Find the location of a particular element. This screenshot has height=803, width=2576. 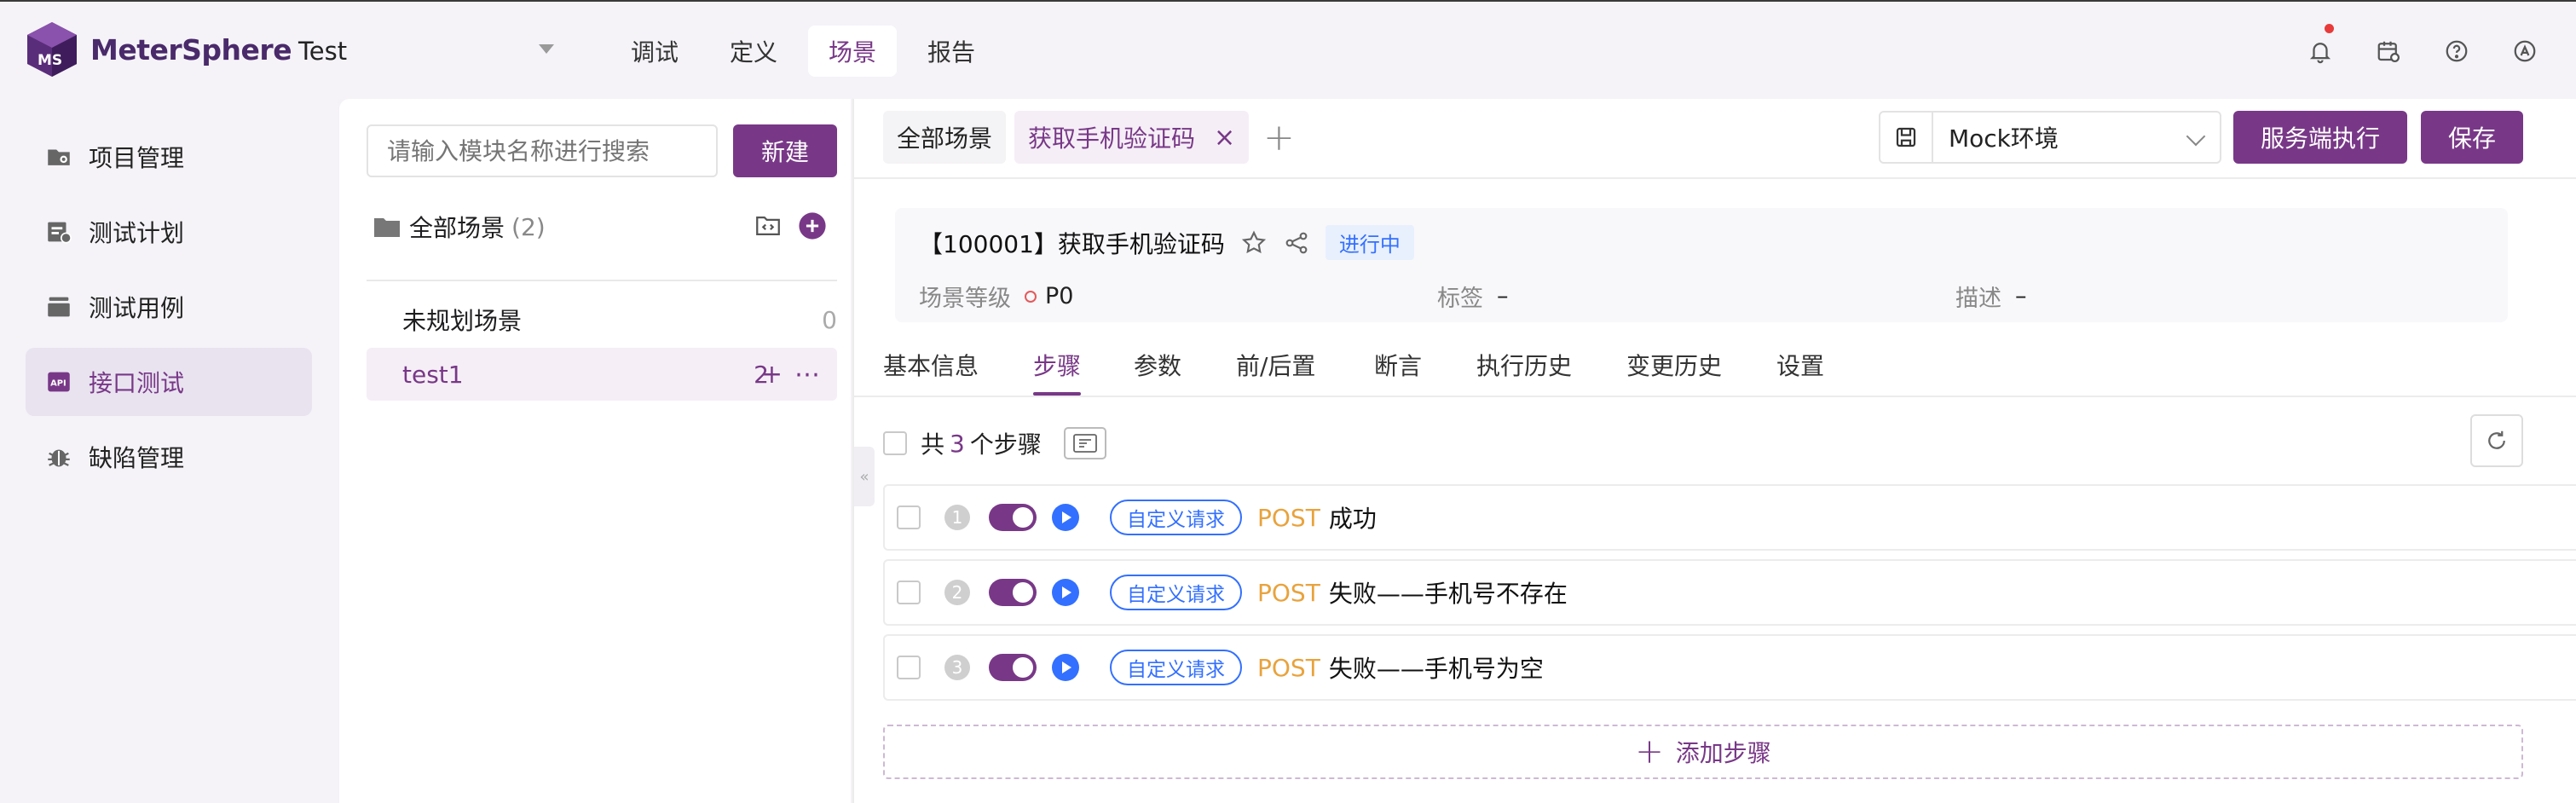

meta-tag: 标签 – is located at coordinates (1473, 296).